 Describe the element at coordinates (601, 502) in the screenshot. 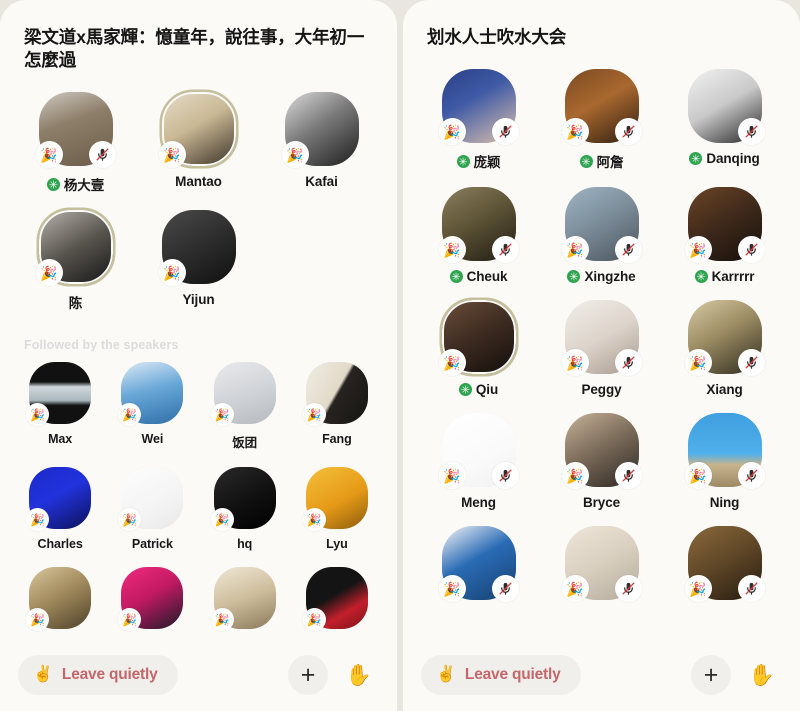

I see `member-name: Bryce` at that location.